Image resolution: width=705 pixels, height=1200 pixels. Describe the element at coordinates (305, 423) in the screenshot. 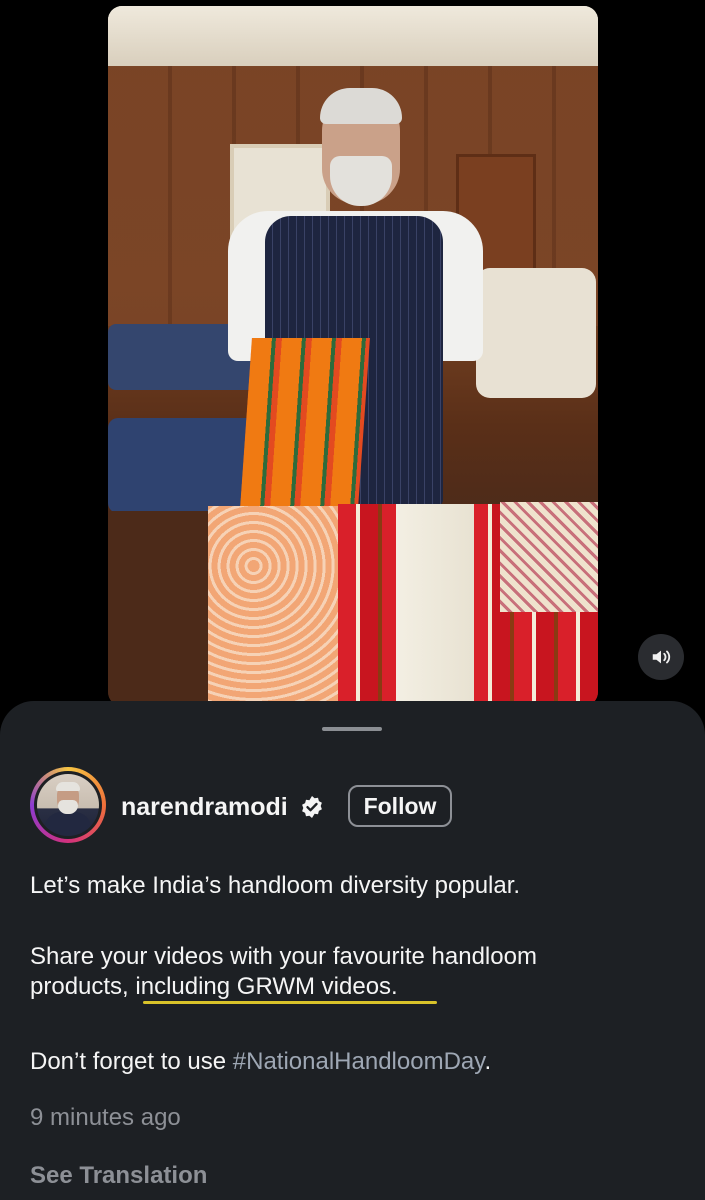

I see `video-handloom-stole` at that location.